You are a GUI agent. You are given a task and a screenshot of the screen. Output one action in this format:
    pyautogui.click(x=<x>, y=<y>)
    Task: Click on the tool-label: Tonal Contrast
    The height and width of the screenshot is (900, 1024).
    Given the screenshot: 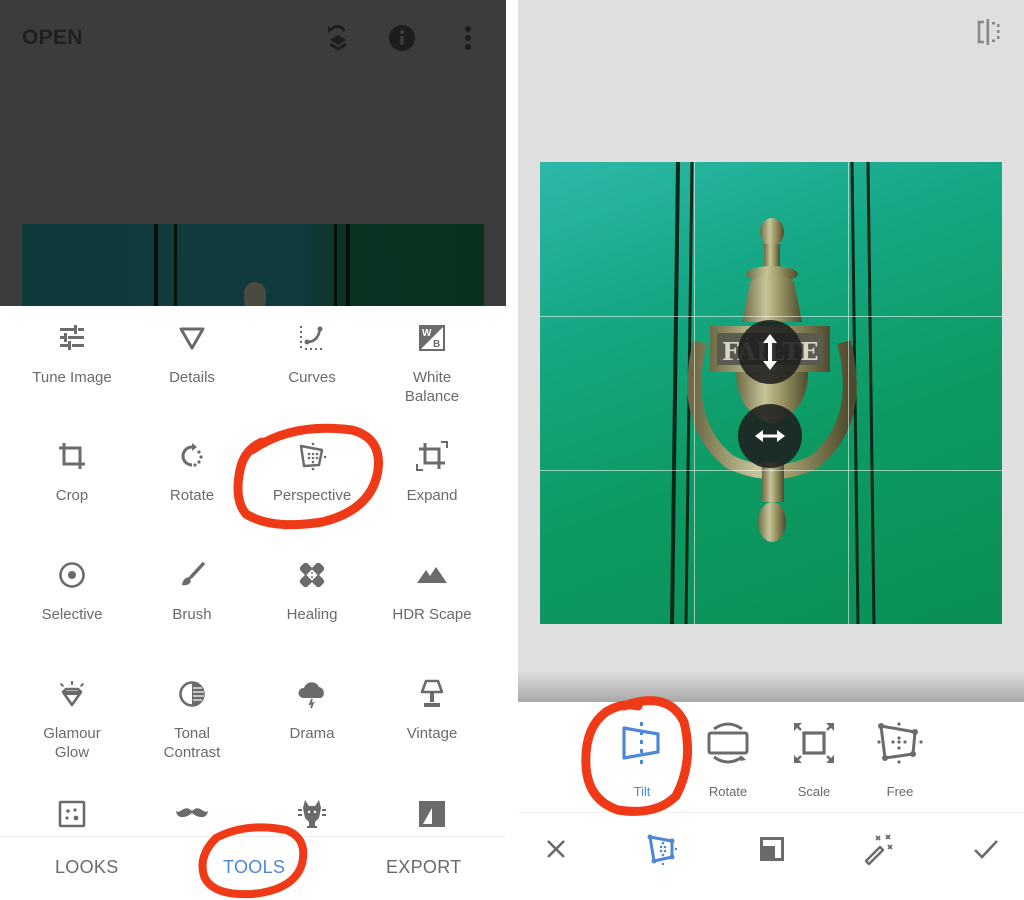 What is the action you would take?
    pyautogui.click(x=192, y=743)
    